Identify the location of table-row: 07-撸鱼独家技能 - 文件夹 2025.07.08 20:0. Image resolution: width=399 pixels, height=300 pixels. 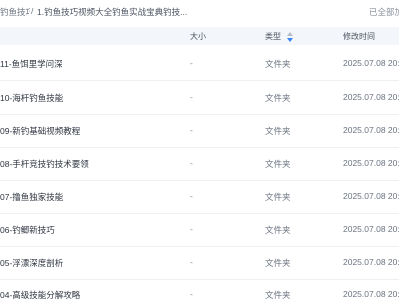
(199, 197).